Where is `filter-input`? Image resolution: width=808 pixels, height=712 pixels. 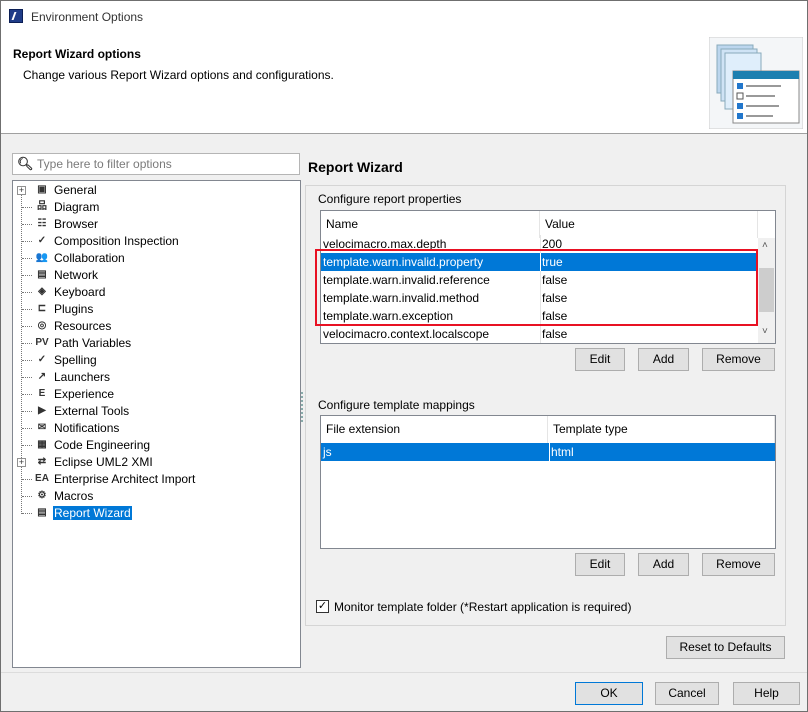 filter-input is located at coordinates (165, 164).